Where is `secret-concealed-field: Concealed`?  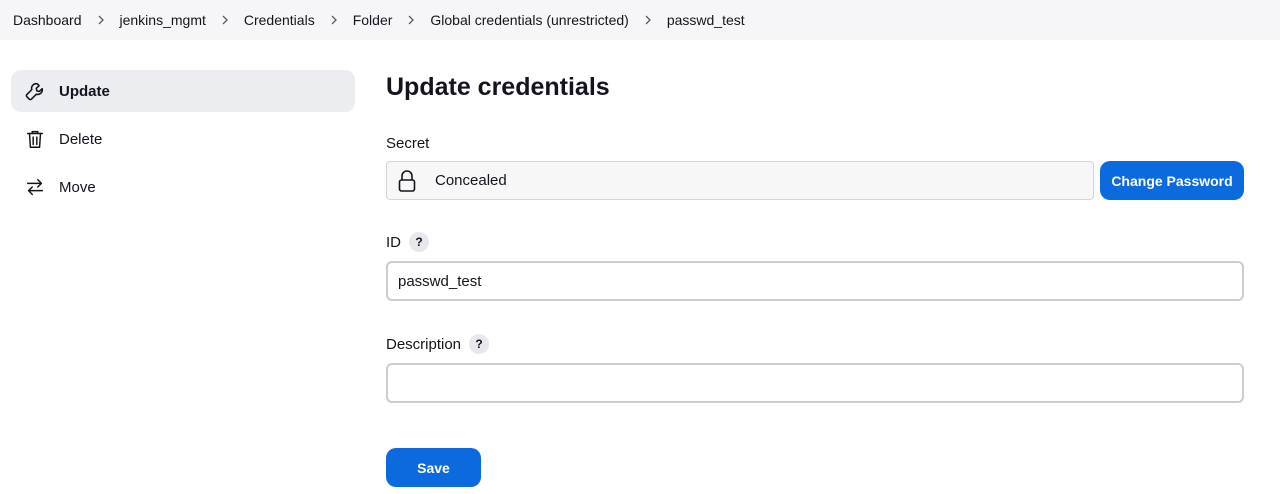 secret-concealed-field: Concealed is located at coordinates (740, 180).